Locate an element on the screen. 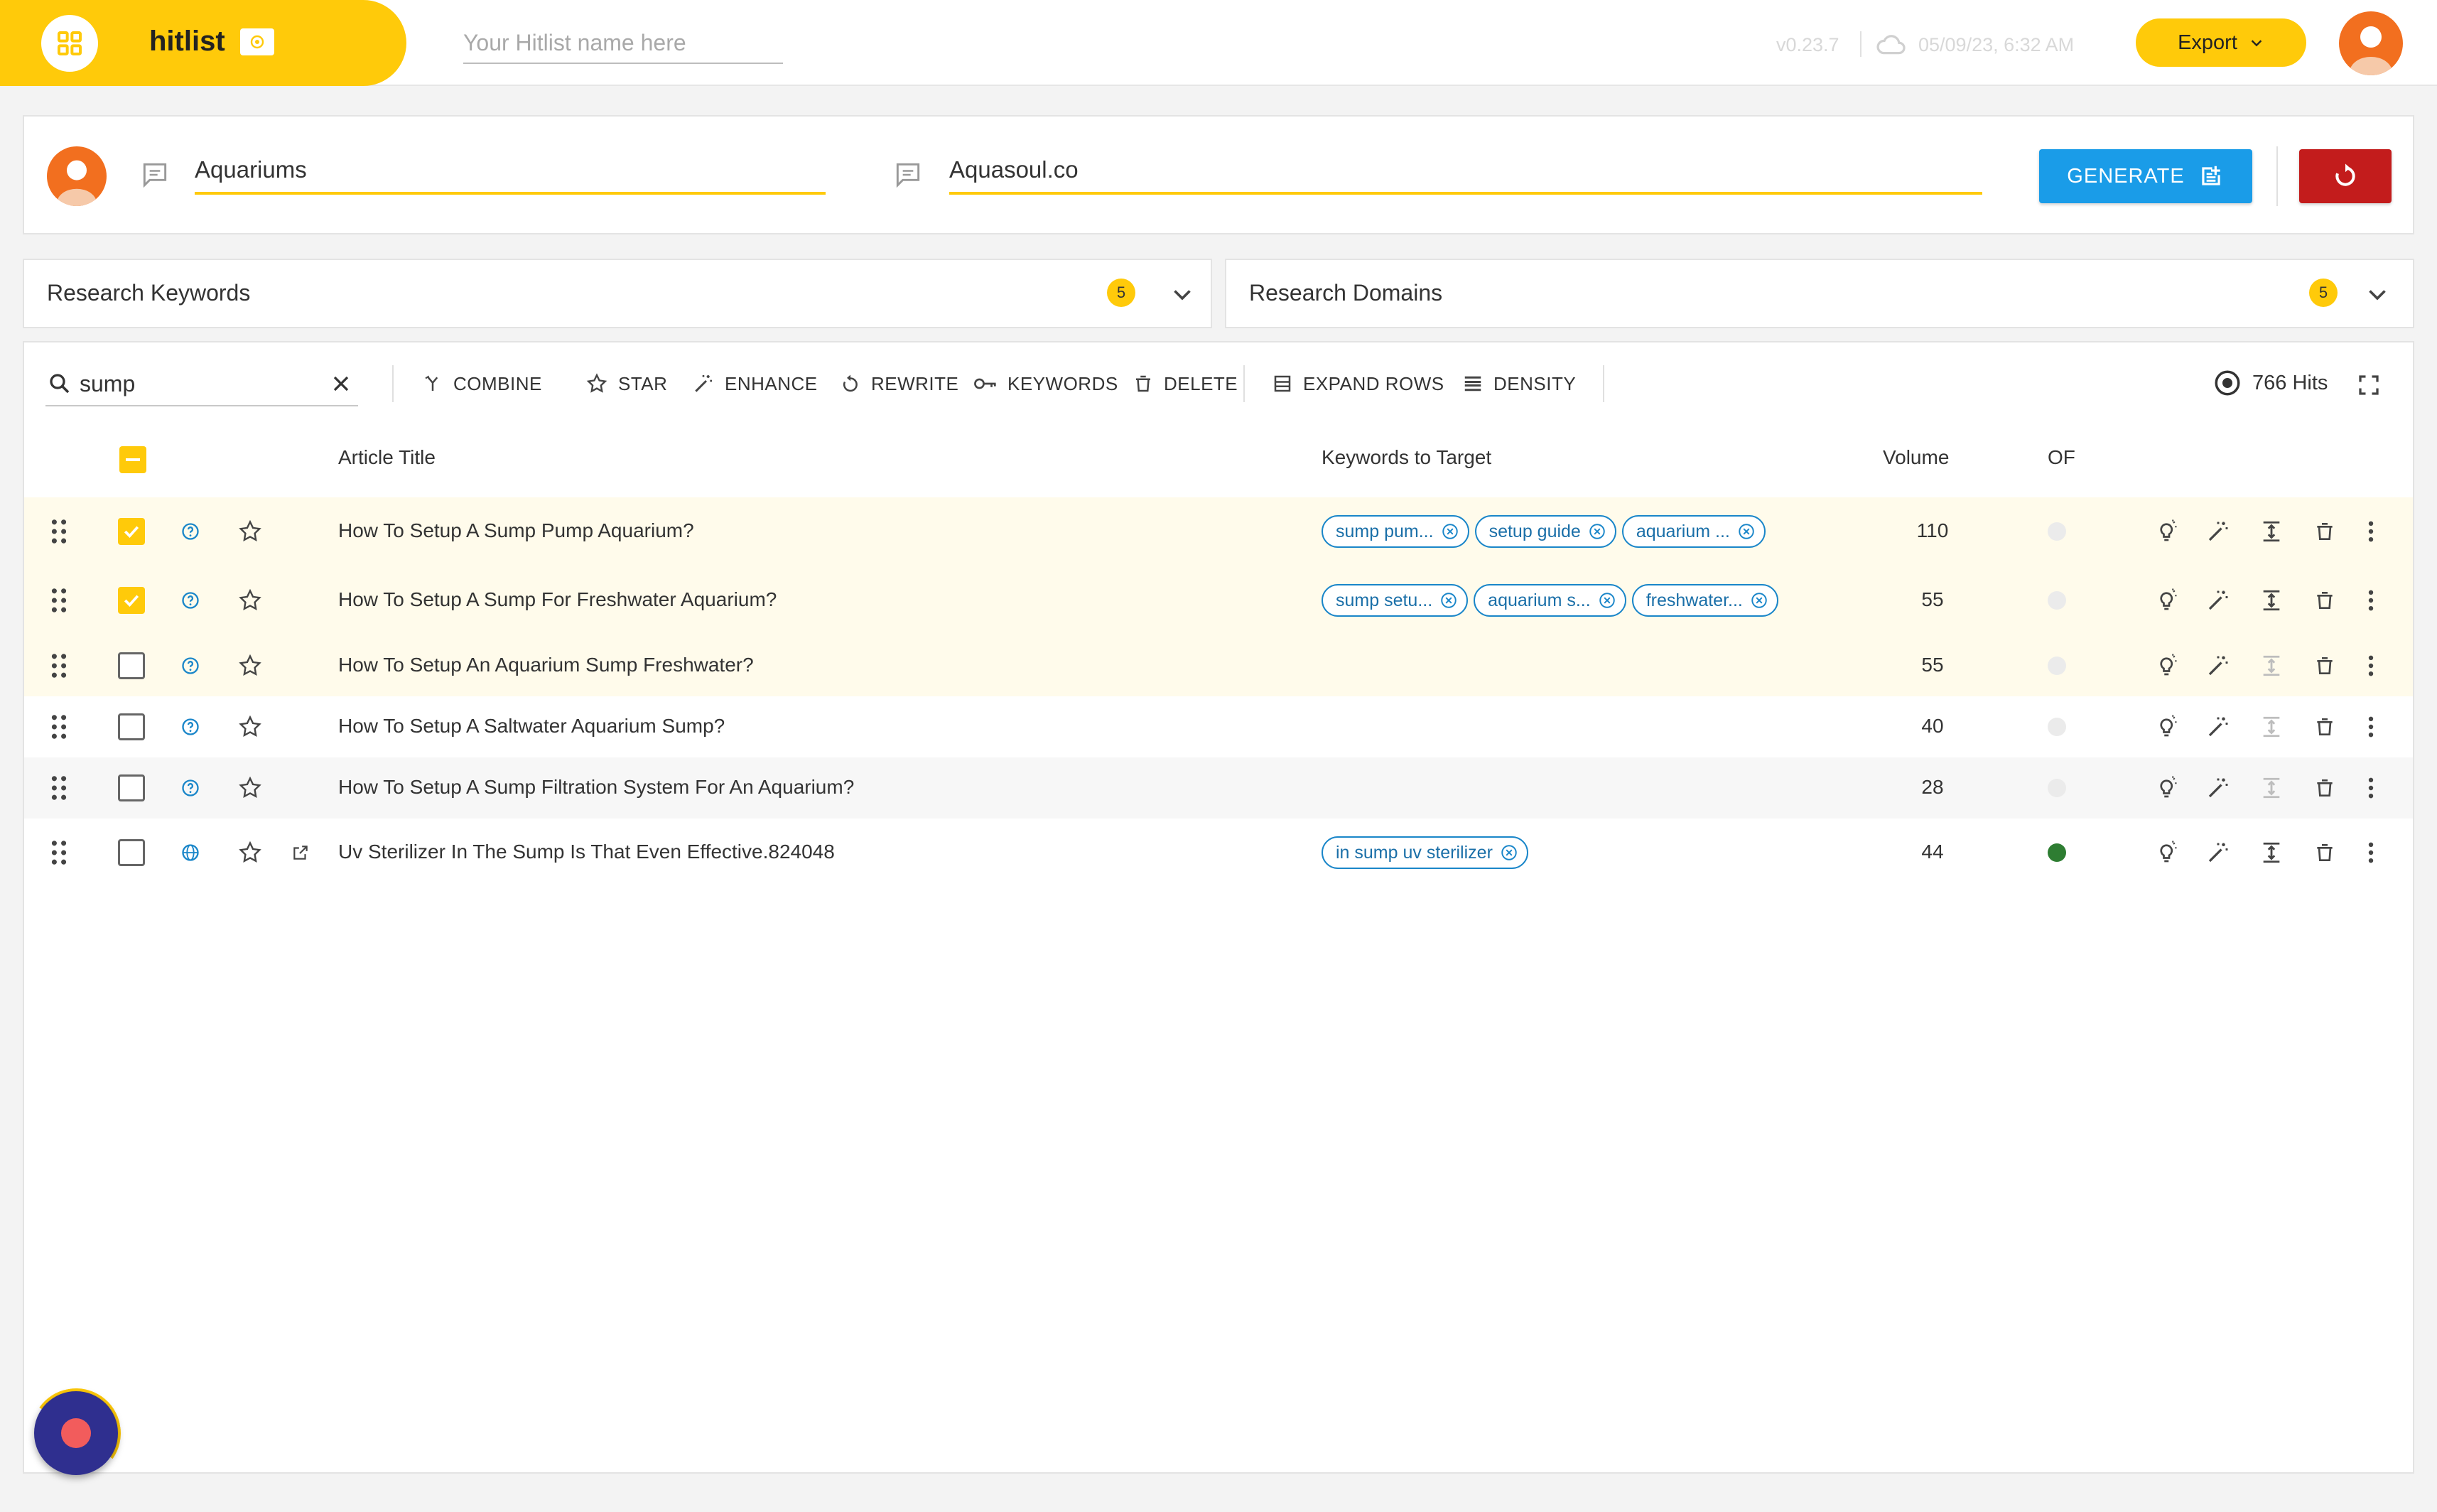 This screenshot has width=2437, height=1512. reset-button is located at coordinates (2345, 176).